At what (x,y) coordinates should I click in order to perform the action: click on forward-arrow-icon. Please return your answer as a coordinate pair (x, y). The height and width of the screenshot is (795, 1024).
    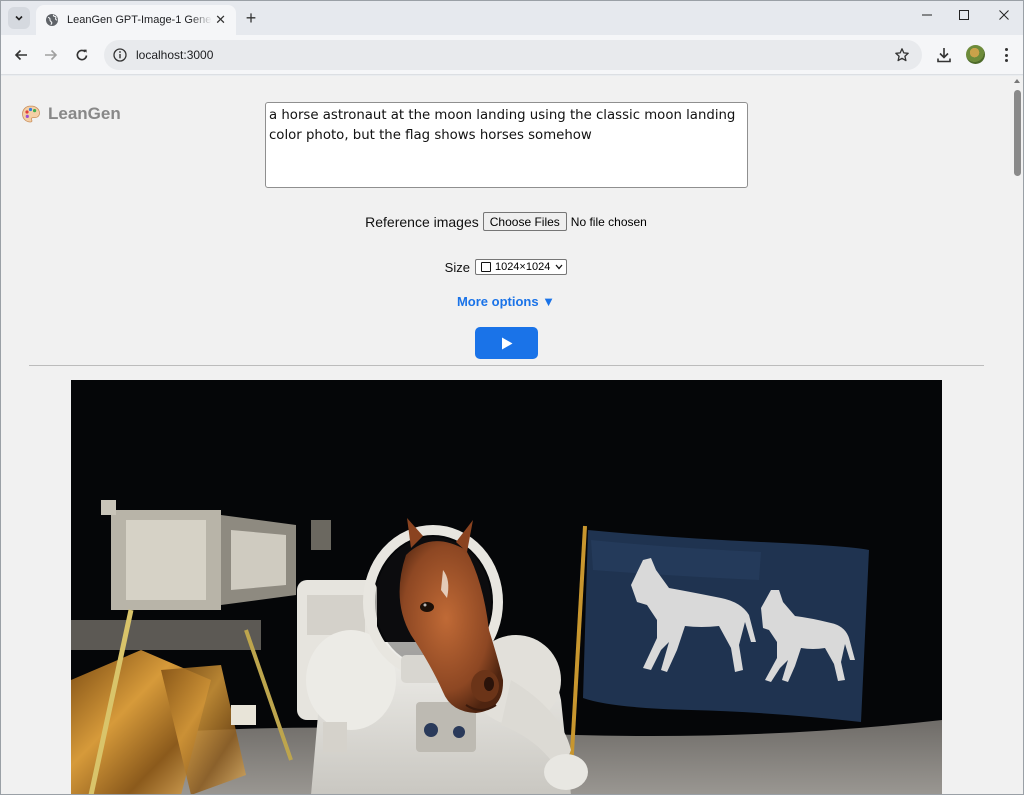
    Looking at the image, I should click on (51, 55).